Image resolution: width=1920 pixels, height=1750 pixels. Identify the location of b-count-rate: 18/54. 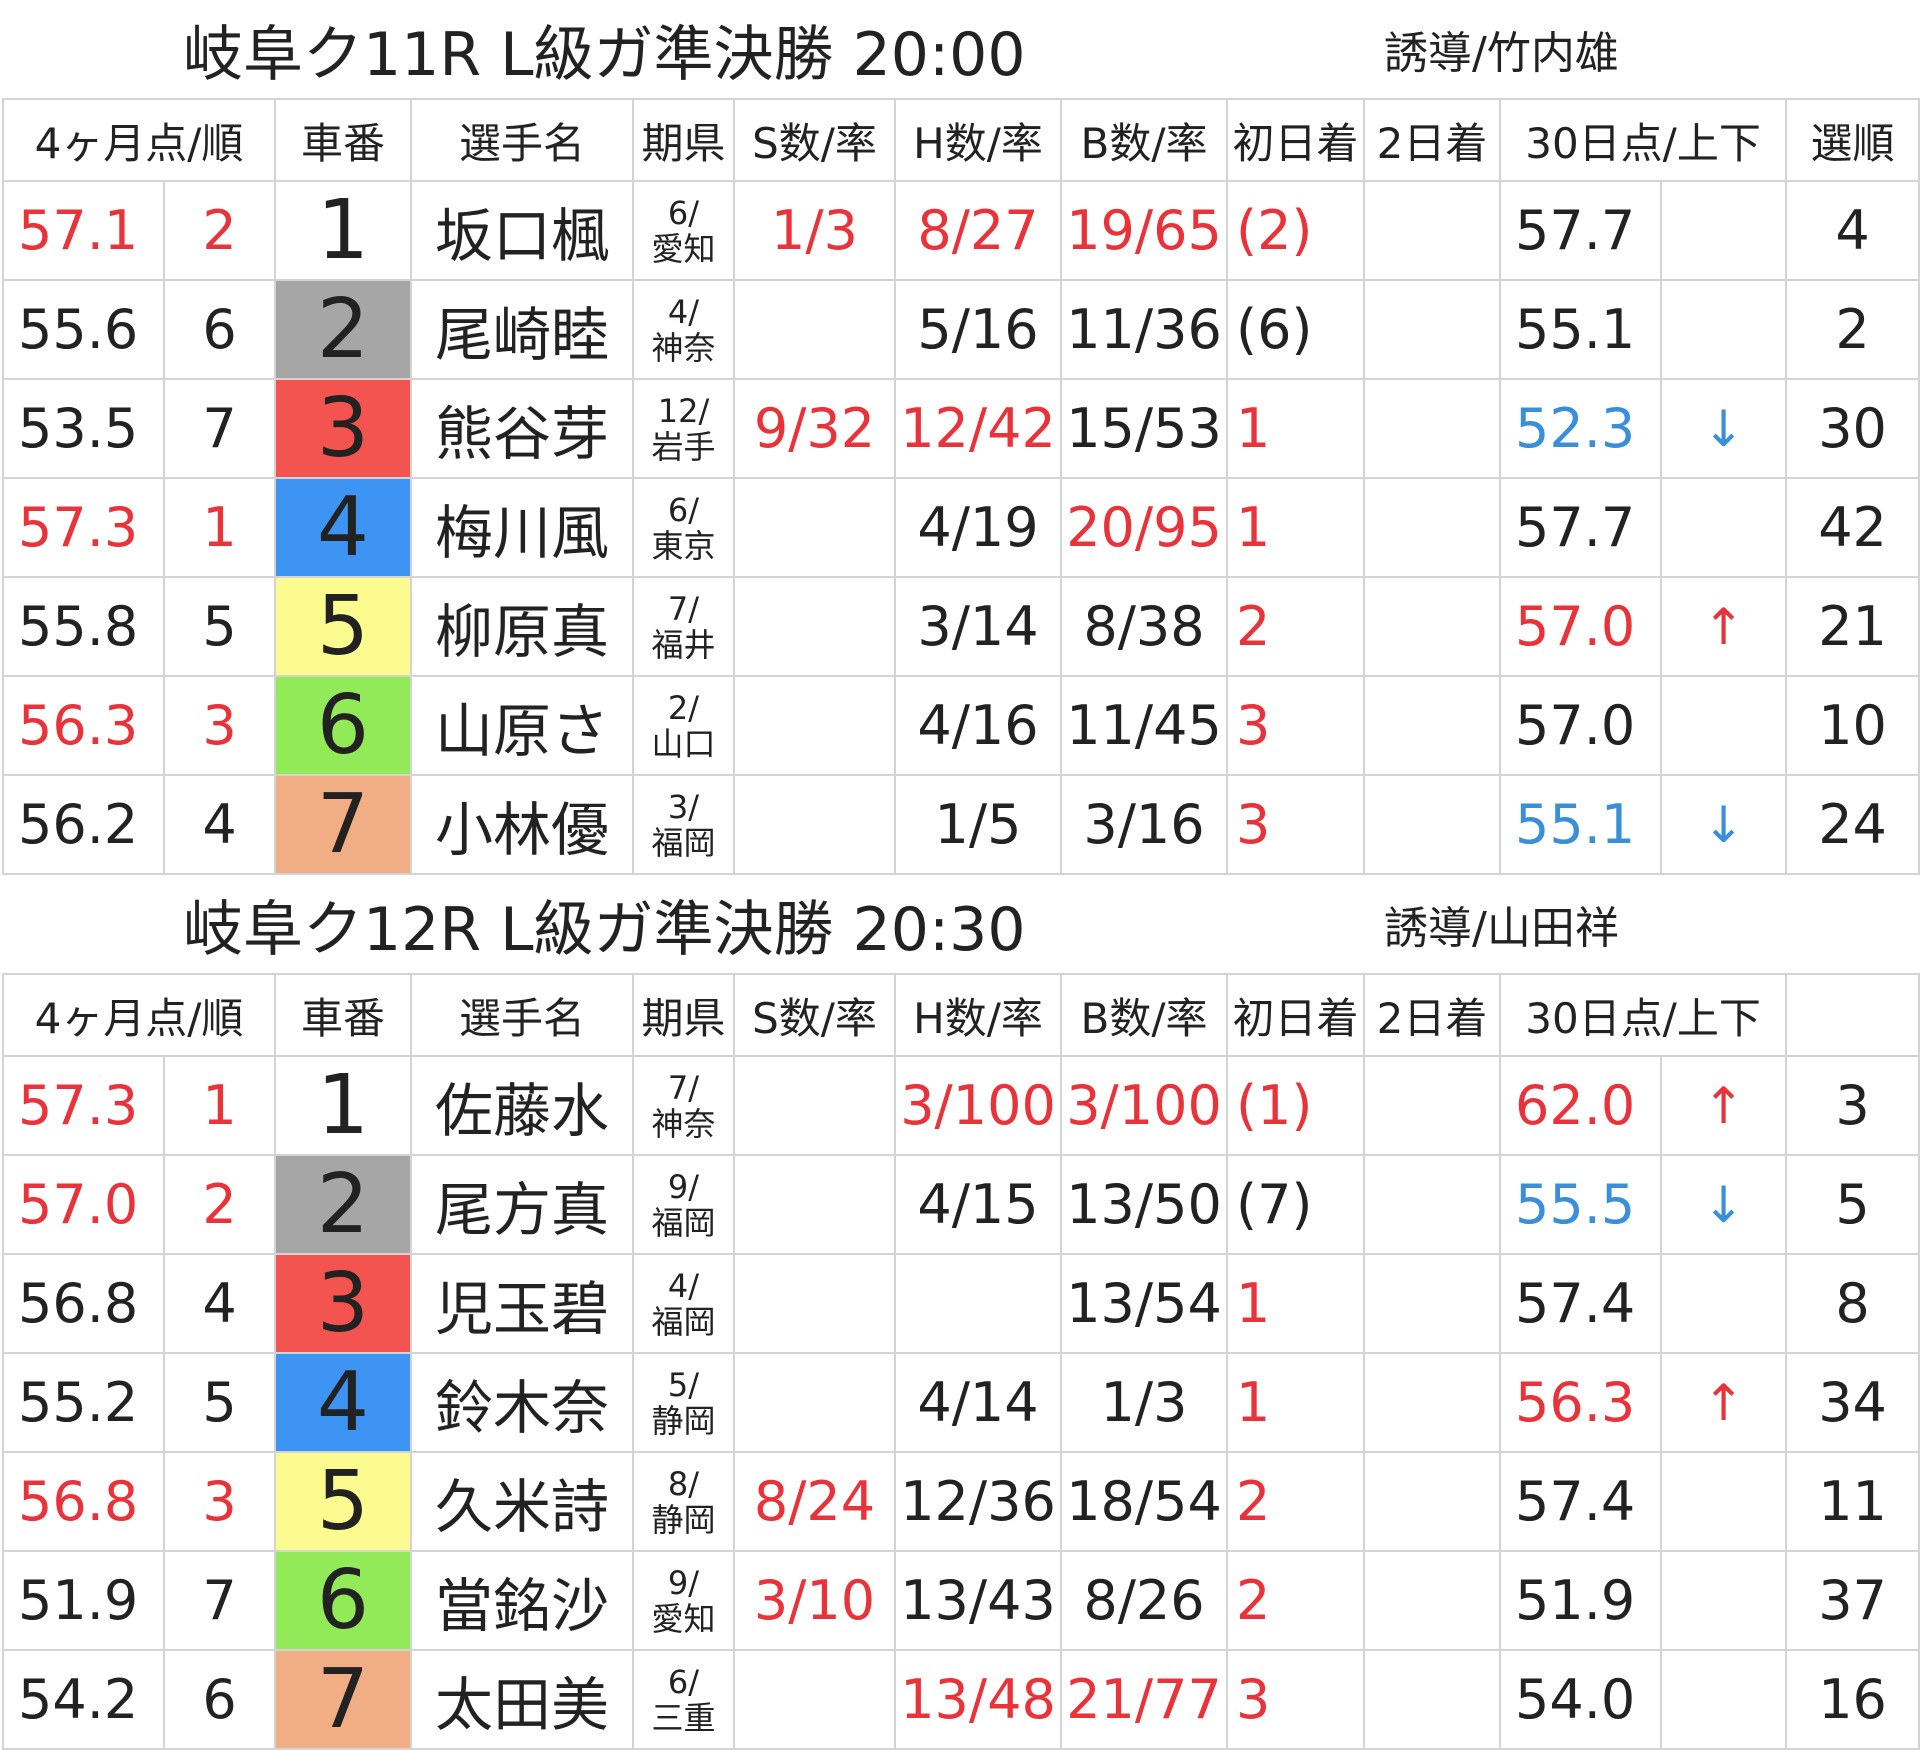
(1144, 1501).